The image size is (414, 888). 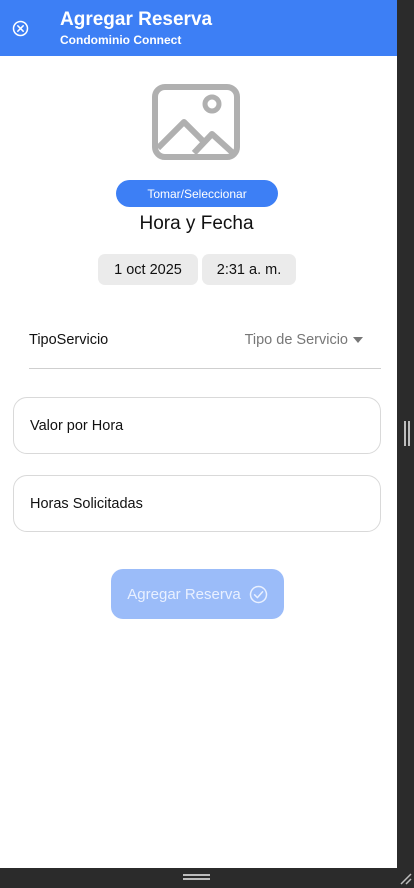 I want to click on hourly-rate-field: Valor por Hora, so click(x=197, y=425).